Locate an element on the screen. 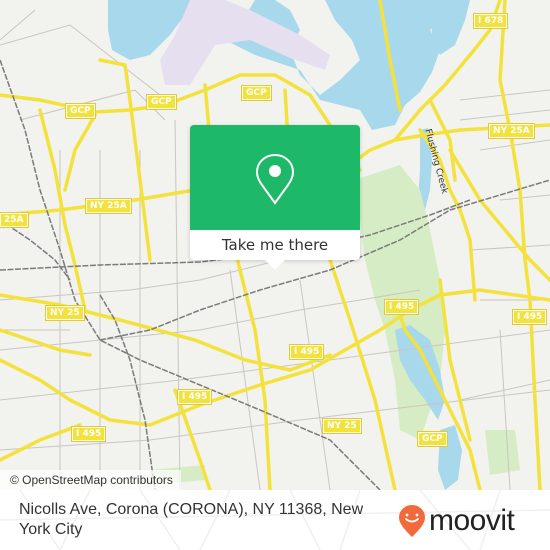 The image size is (550, 550). shield-gcp-south: GCP is located at coordinates (432, 439).